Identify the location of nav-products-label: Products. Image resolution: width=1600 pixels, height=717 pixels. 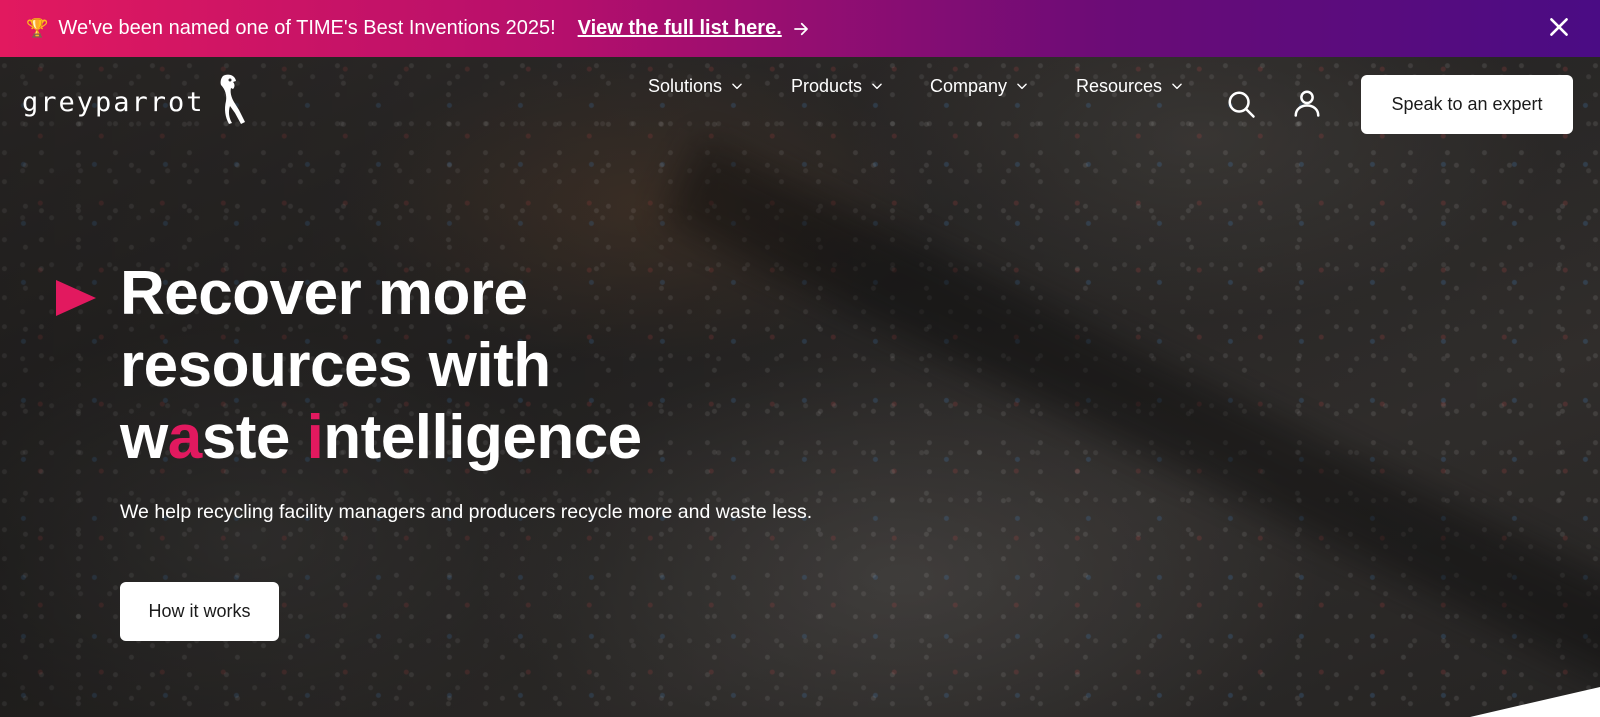
(827, 85).